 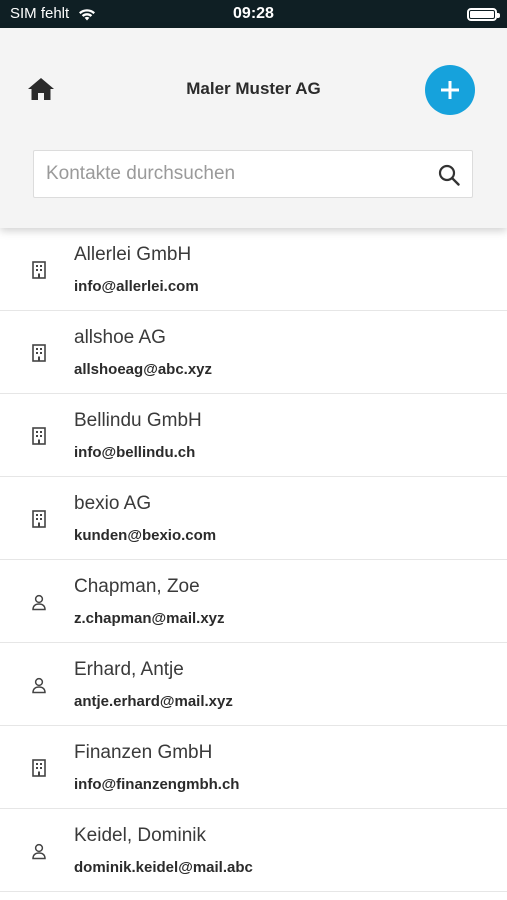 I want to click on battery-icon, so click(x=483, y=14).